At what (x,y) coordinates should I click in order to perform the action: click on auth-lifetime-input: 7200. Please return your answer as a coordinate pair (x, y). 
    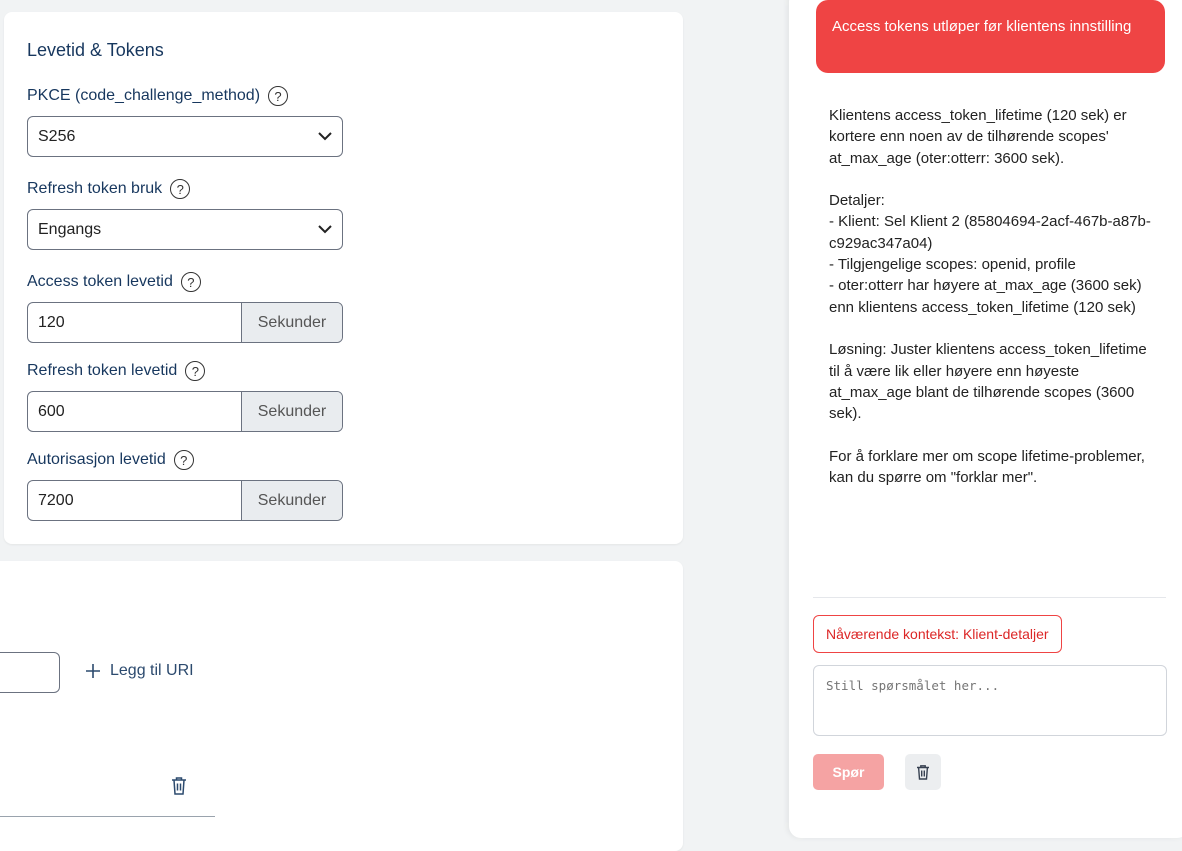
    Looking at the image, I should click on (134, 500).